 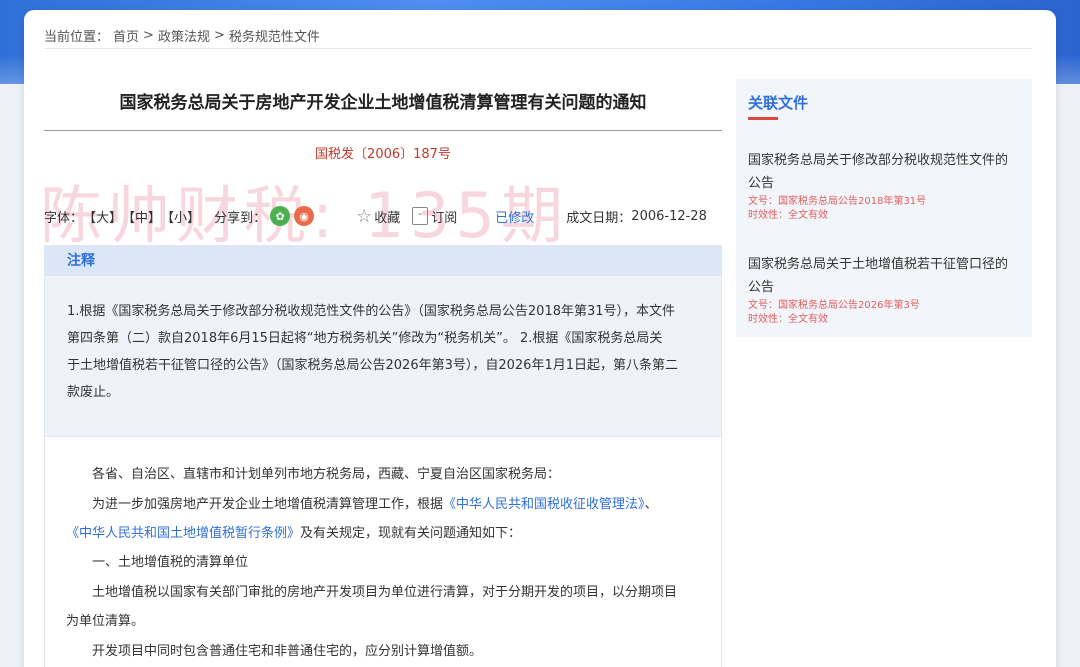 I want to click on subscribe-label: 订阅, so click(x=444, y=218).